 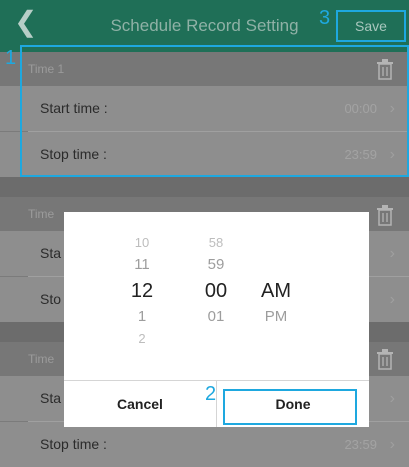 What do you see at coordinates (360, 444) in the screenshot?
I see `stop-time-value: 23:59` at bounding box center [360, 444].